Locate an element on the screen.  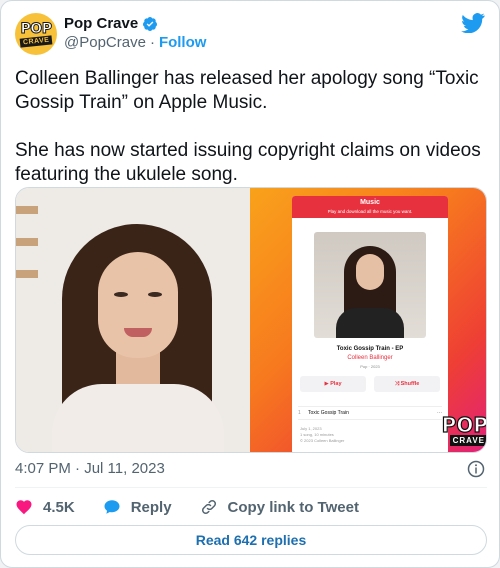
avatar-text-top: POP is located at coordinates (36, 29).